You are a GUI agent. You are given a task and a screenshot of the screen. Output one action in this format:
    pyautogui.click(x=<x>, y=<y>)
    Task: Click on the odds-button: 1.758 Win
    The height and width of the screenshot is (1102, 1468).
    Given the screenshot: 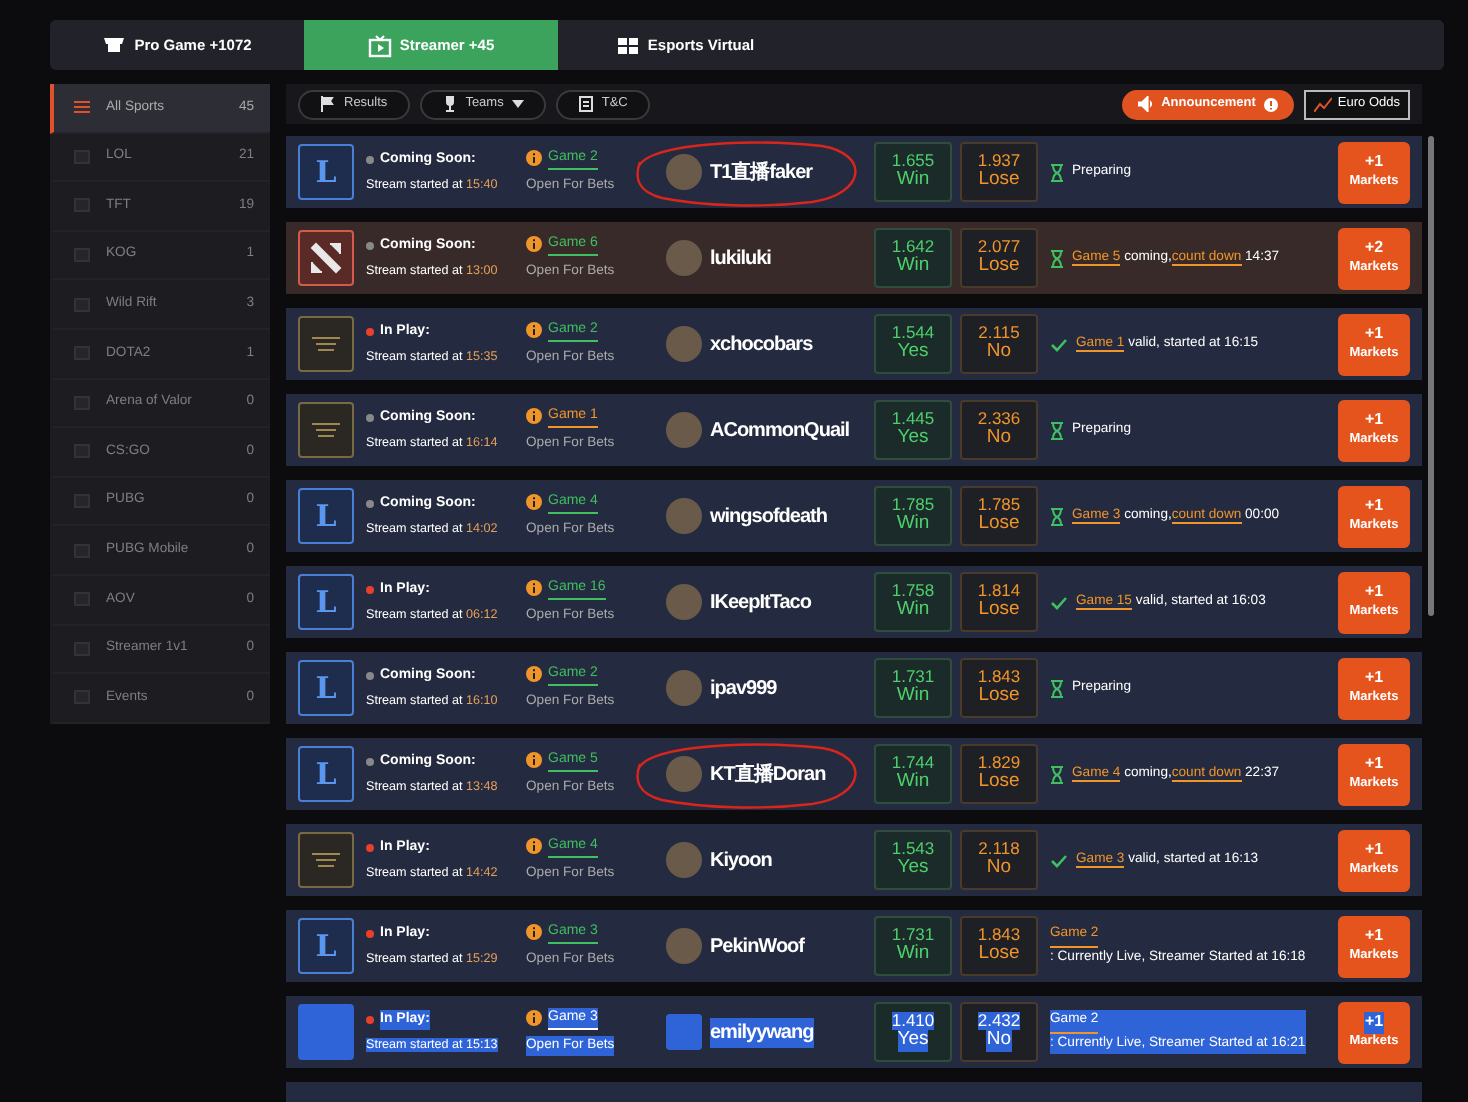 What is the action you would take?
    pyautogui.click(x=913, y=602)
    